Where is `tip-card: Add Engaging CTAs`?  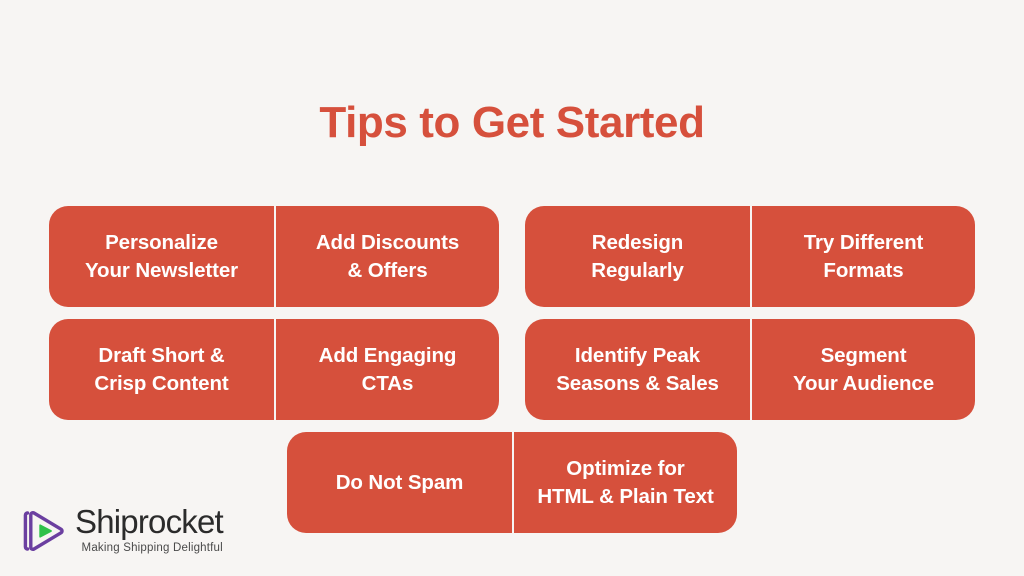 tip-card: Add Engaging CTAs is located at coordinates (386, 369).